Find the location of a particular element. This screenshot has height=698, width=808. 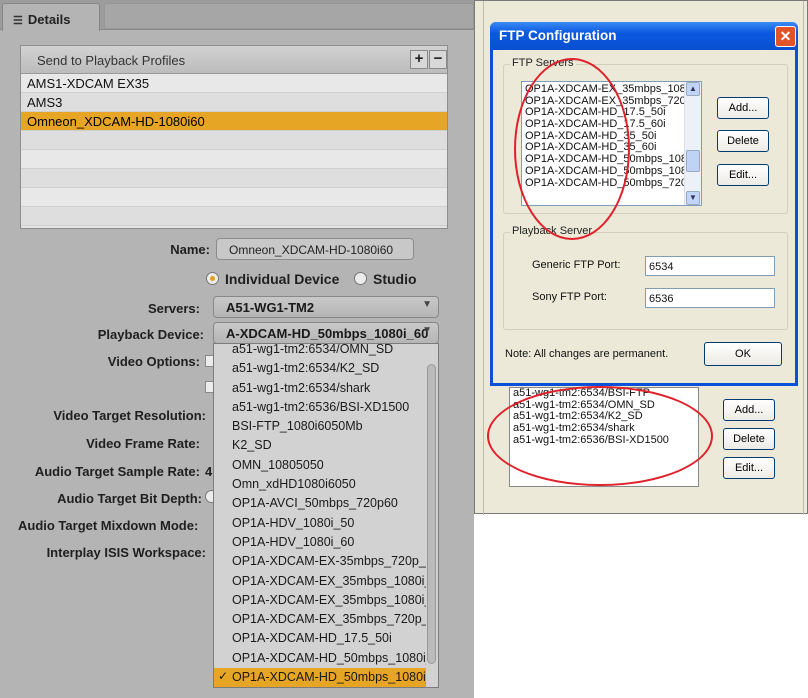

video-target-resolution-label: Video Target Resolution: is located at coordinates (129, 415).